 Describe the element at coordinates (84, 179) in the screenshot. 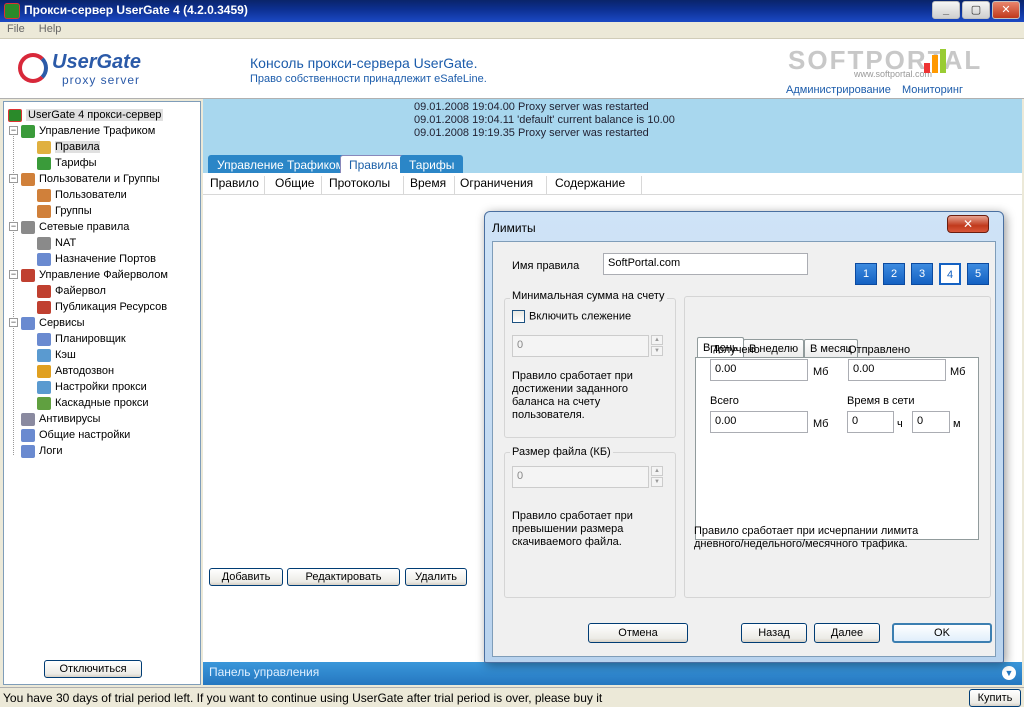

I see `tree-item: − Пользователи и Группы` at that location.